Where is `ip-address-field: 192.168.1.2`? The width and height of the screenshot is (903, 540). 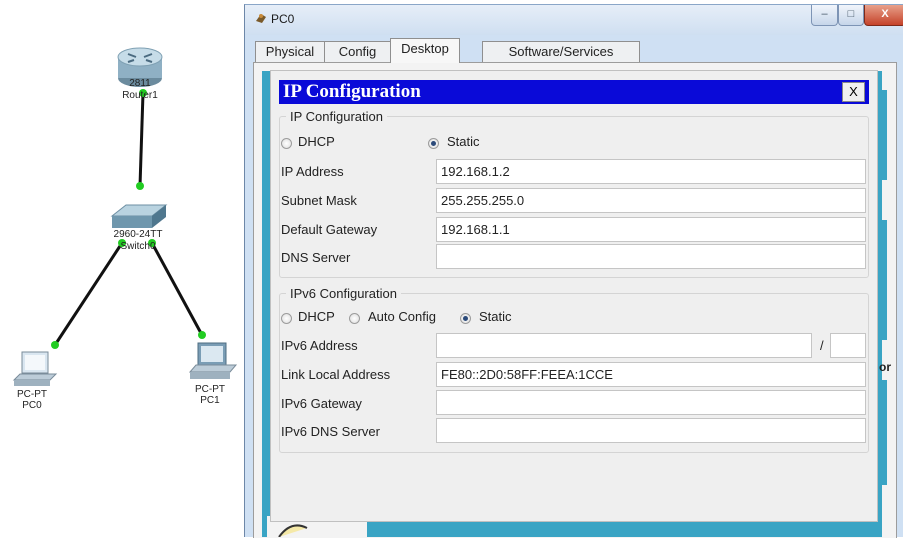
ip-address-field: 192.168.1.2 is located at coordinates (651, 171).